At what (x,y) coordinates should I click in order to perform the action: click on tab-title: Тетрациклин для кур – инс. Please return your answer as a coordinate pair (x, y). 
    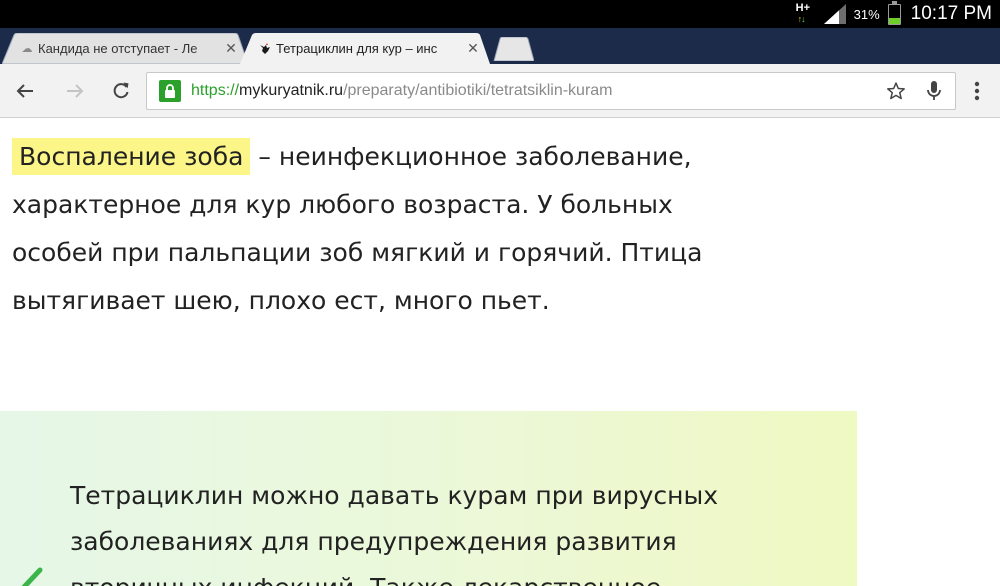
    Looking at the image, I should click on (357, 48).